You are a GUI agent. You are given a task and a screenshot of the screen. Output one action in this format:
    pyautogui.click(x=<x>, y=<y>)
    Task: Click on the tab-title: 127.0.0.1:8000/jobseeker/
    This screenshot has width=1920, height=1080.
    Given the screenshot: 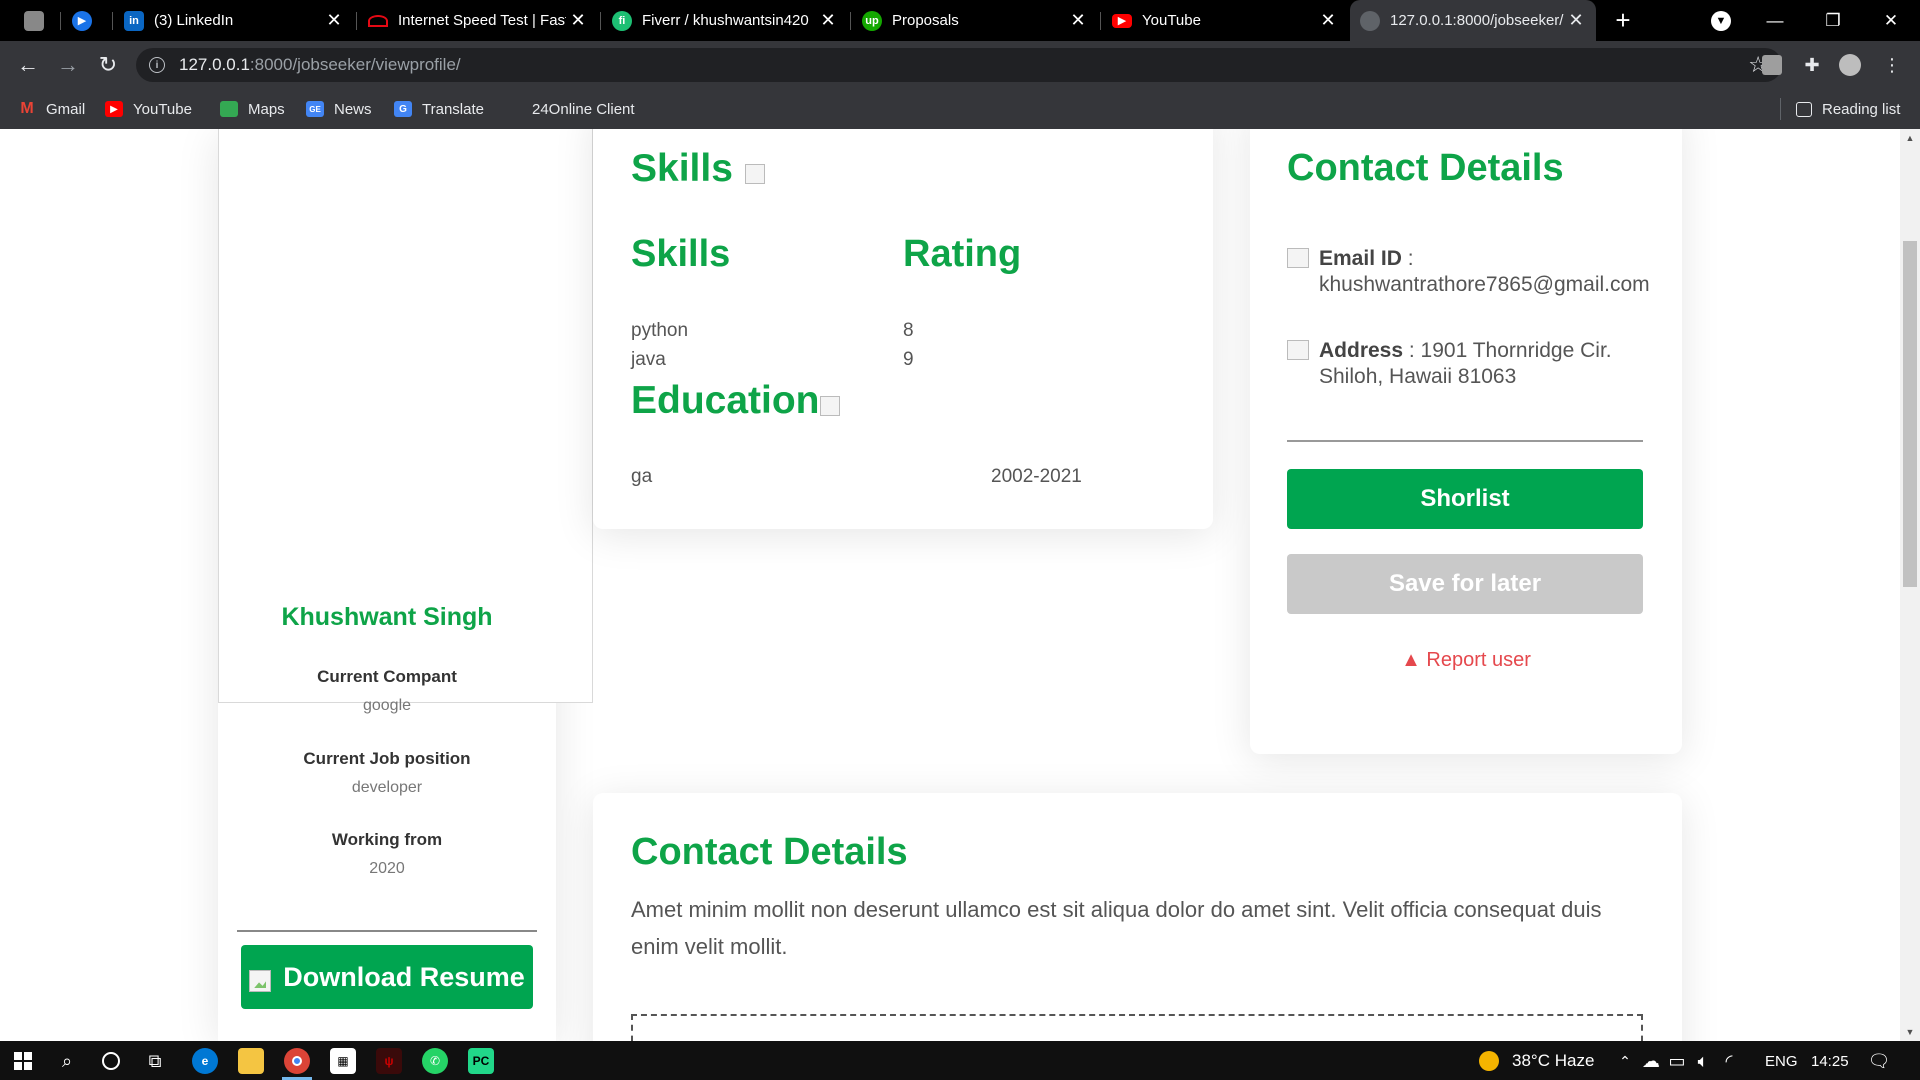 What is the action you would take?
    pyautogui.click(x=1477, y=20)
    